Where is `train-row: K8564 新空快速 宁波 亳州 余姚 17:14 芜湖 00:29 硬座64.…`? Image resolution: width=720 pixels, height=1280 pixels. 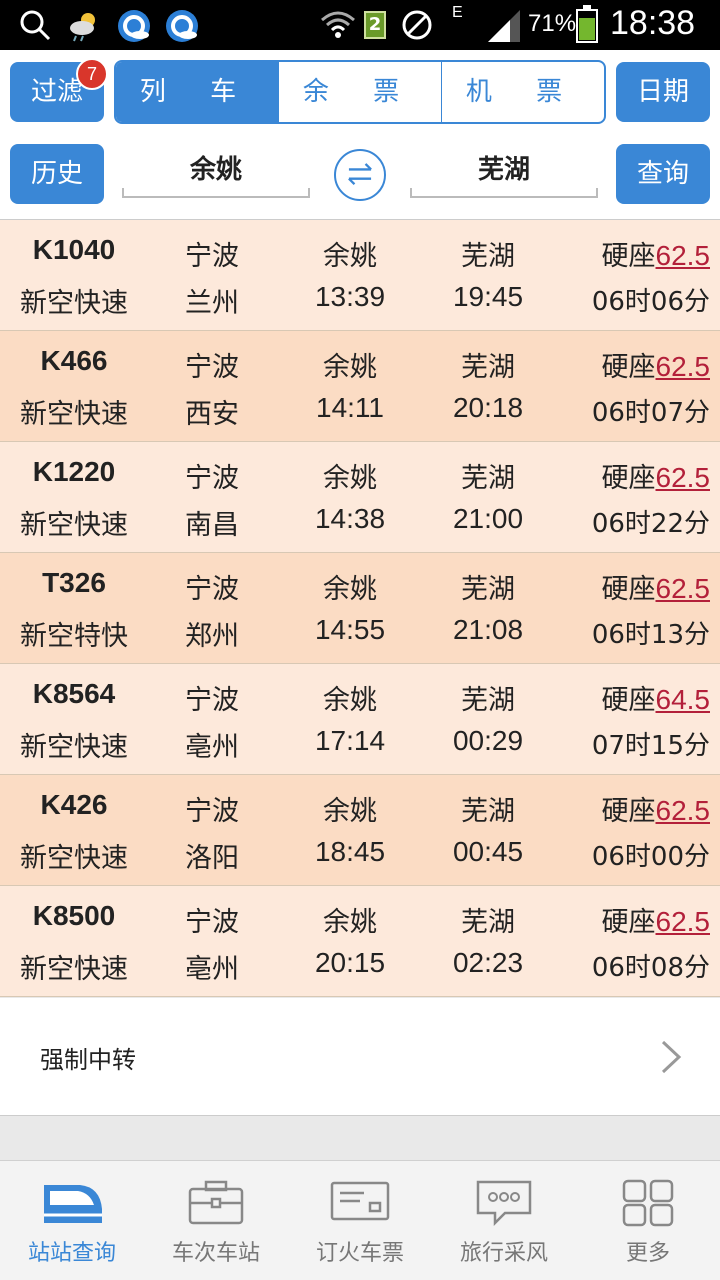 train-row: K8564 新空快速 宁波 亳州 余姚 17:14 芜湖 00:29 硬座64.… is located at coordinates (360, 719).